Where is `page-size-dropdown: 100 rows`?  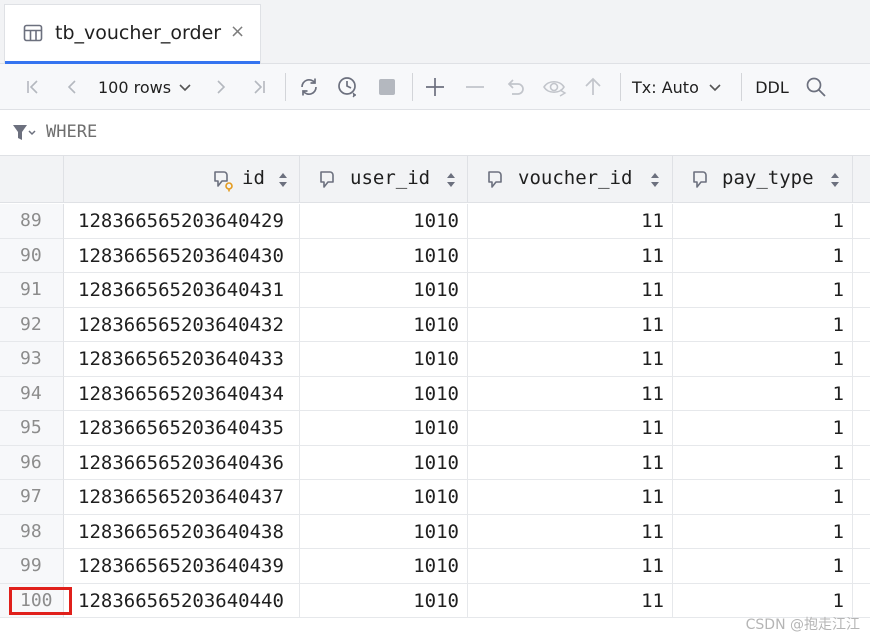 page-size-dropdown: 100 rows is located at coordinates (150, 87).